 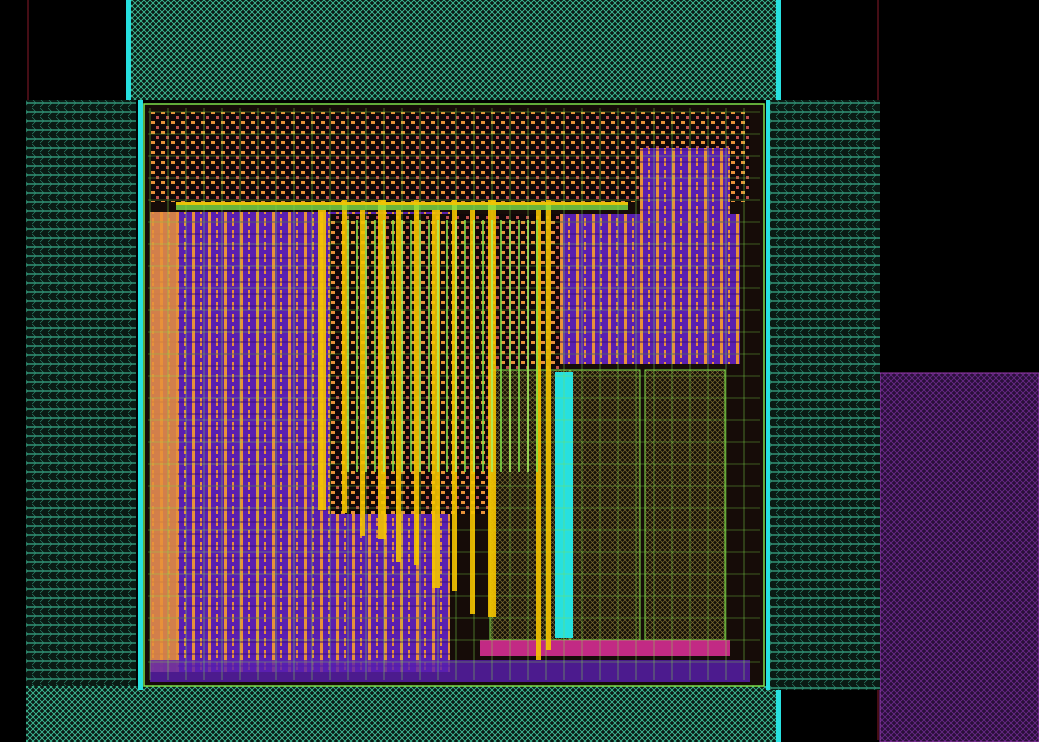 What do you see at coordinates (403, 714) in the screenshot?
I see `pad-bottom` at bounding box center [403, 714].